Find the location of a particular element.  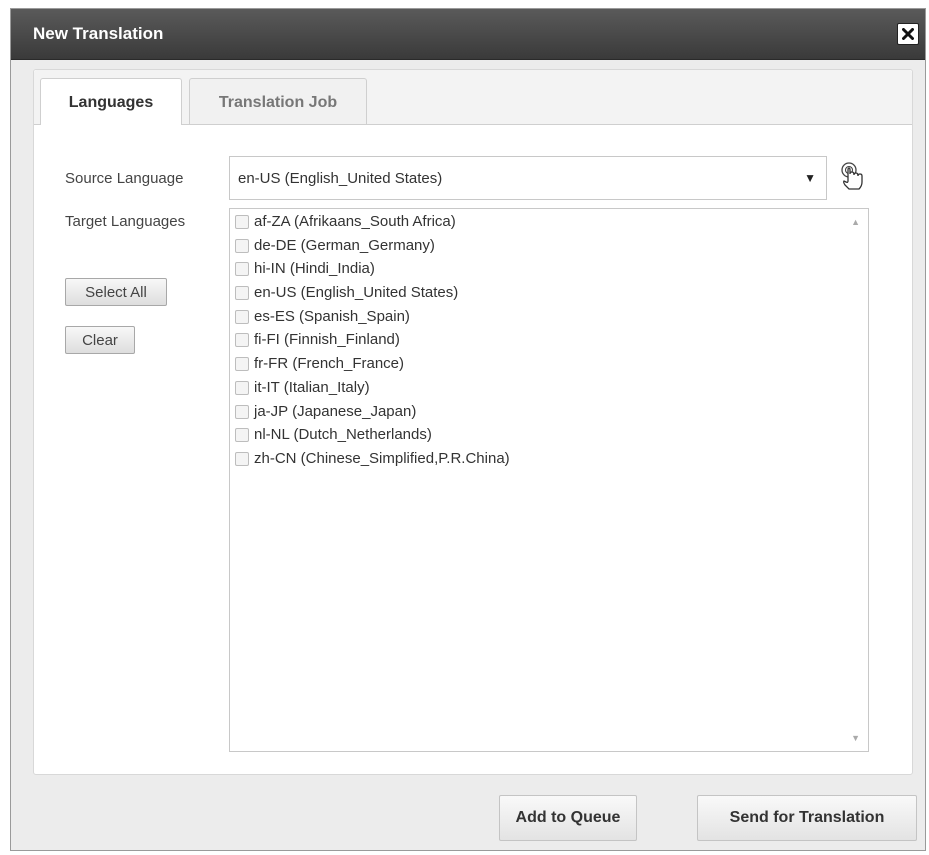

language-option-label: zh-CN (Chinese_Simplified,P.R.China) is located at coordinates (382, 458).